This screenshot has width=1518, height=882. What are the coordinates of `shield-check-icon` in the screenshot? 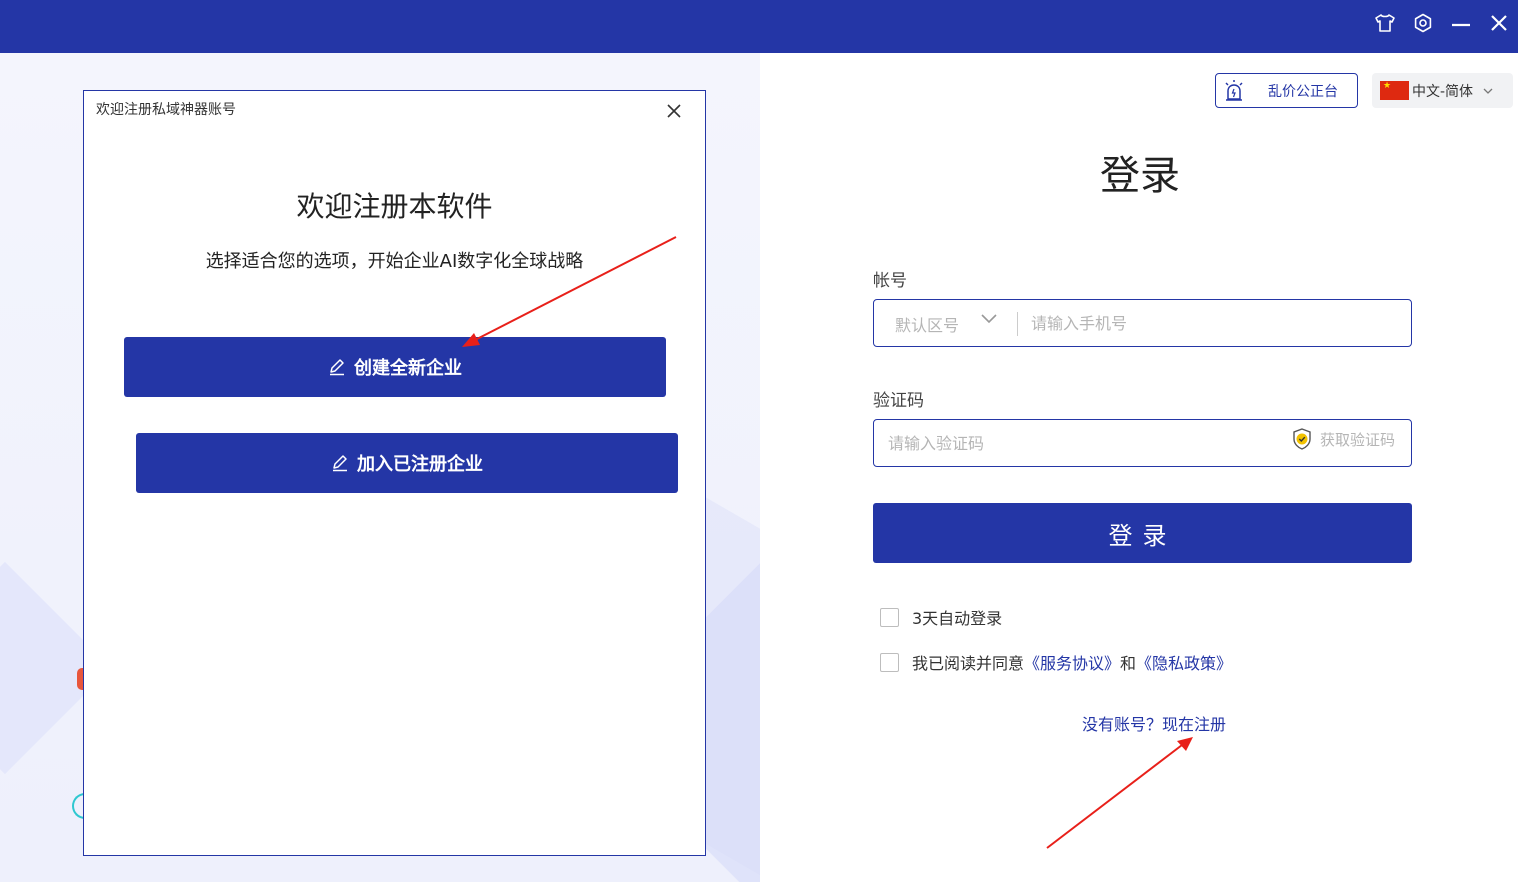 It's located at (1302, 439).